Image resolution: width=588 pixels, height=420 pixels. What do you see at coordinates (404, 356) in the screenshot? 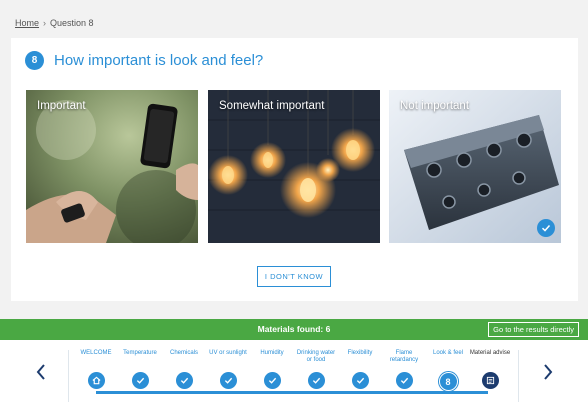
I see `step-label: Flame retardancy` at bounding box center [404, 356].